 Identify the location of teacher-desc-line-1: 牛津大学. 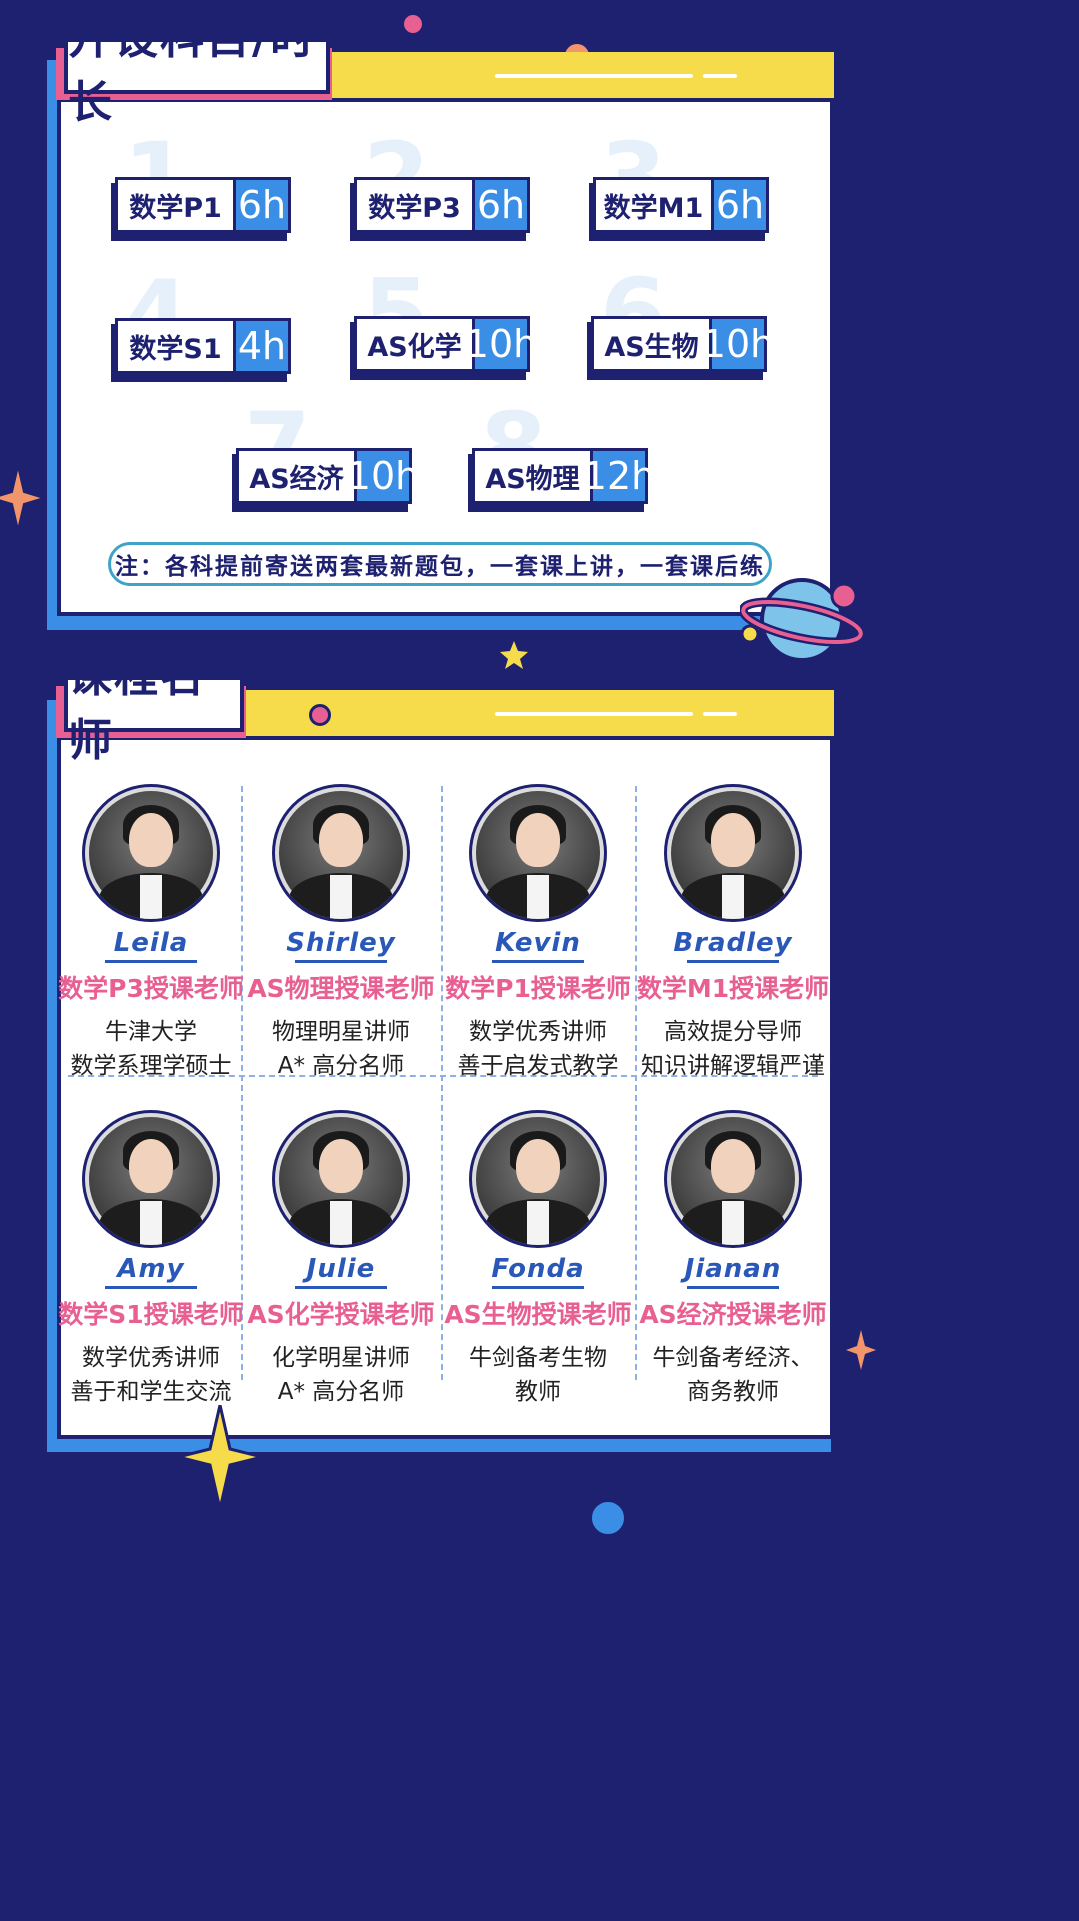
(151, 1032).